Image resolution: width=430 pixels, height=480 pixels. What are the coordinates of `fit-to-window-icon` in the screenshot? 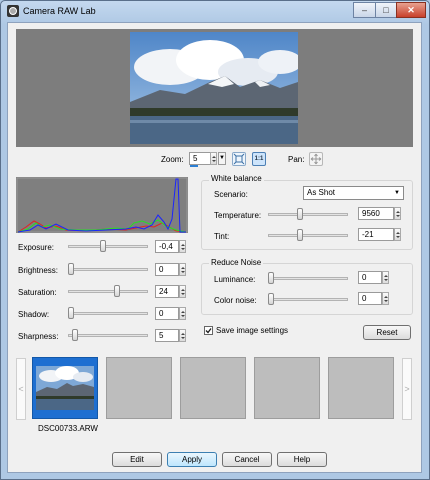 It's located at (239, 159).